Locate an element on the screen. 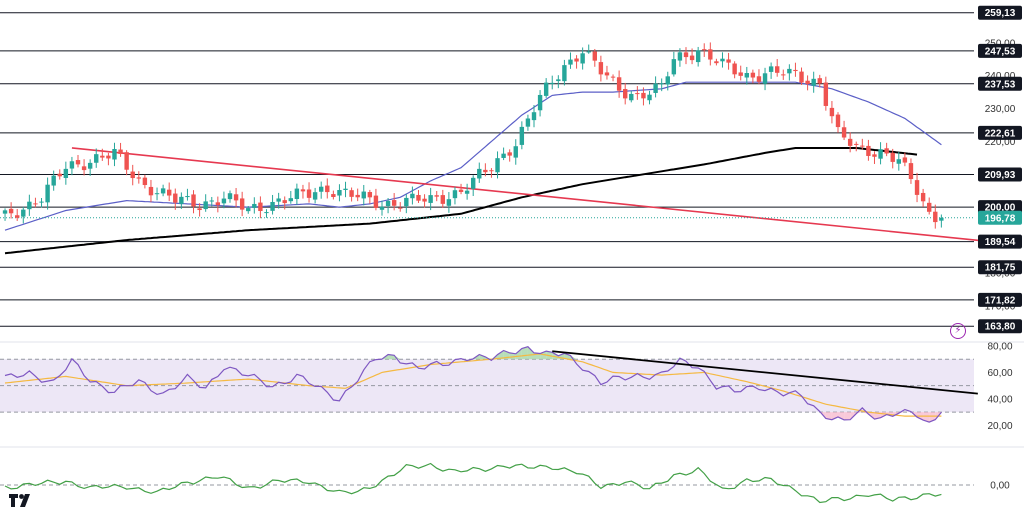 The image size is (1024, 520). lightning-bolt-icon: ⚡ is located at coordinates (958, 331).